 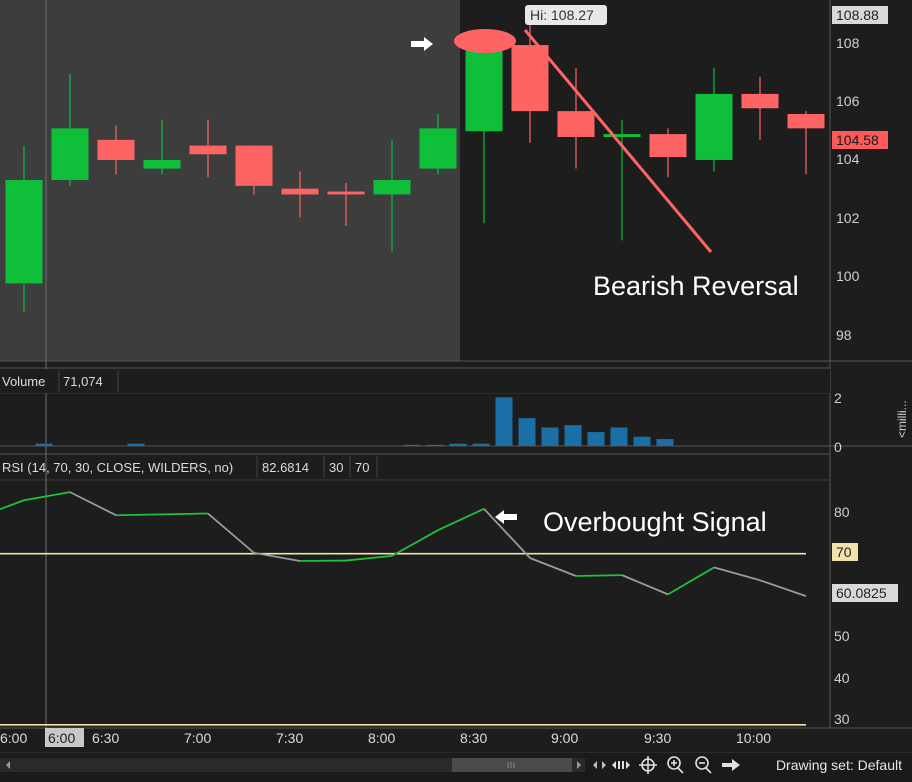 What do you see at coordinates (753, 738) in the screenshot?
I see `time-label: 10:00` at bounding box center [753, 738].